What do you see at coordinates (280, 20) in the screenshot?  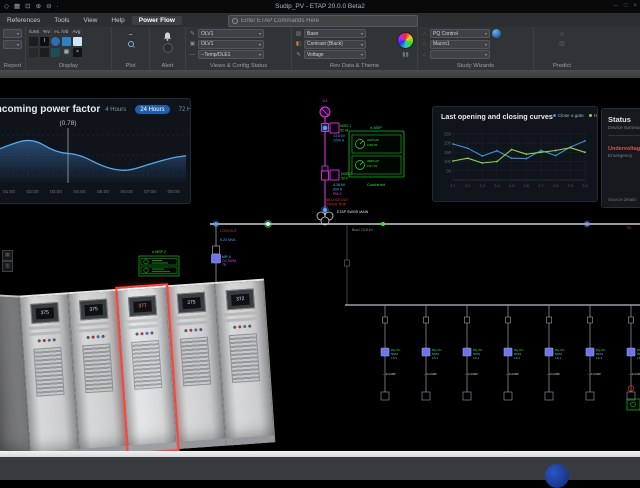 I see `command-search-placeholder: Enter ETAP Commands Here` at bounding box center [280, 20].